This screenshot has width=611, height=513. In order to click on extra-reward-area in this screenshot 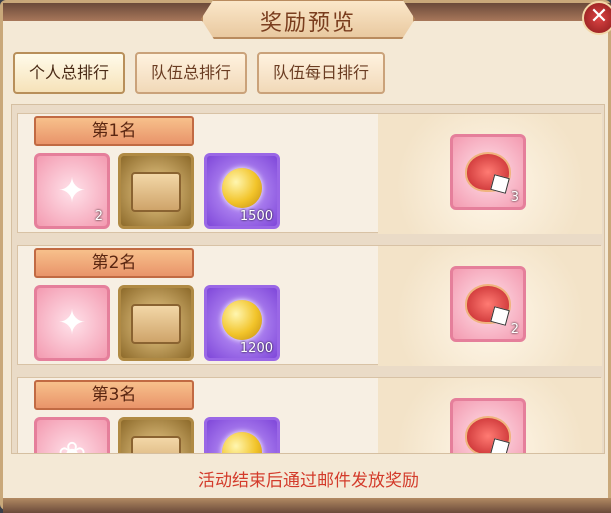, I will do `click(490, 415)`.